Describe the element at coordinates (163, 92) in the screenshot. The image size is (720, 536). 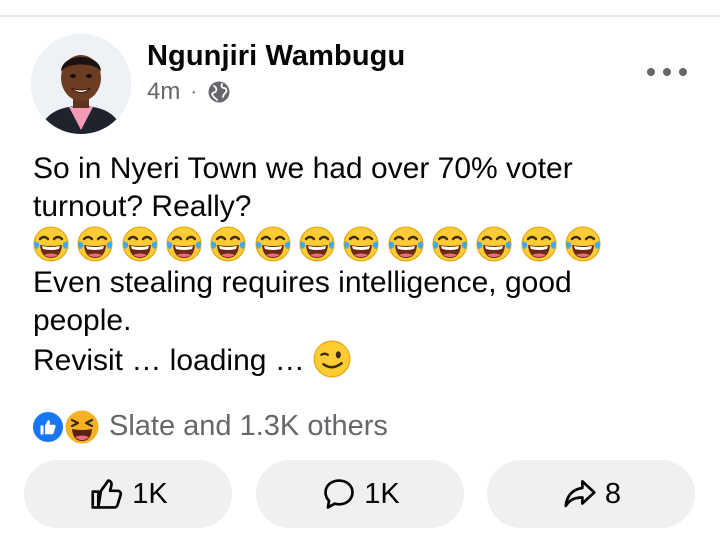
I see `post-time: 4m` at that location.